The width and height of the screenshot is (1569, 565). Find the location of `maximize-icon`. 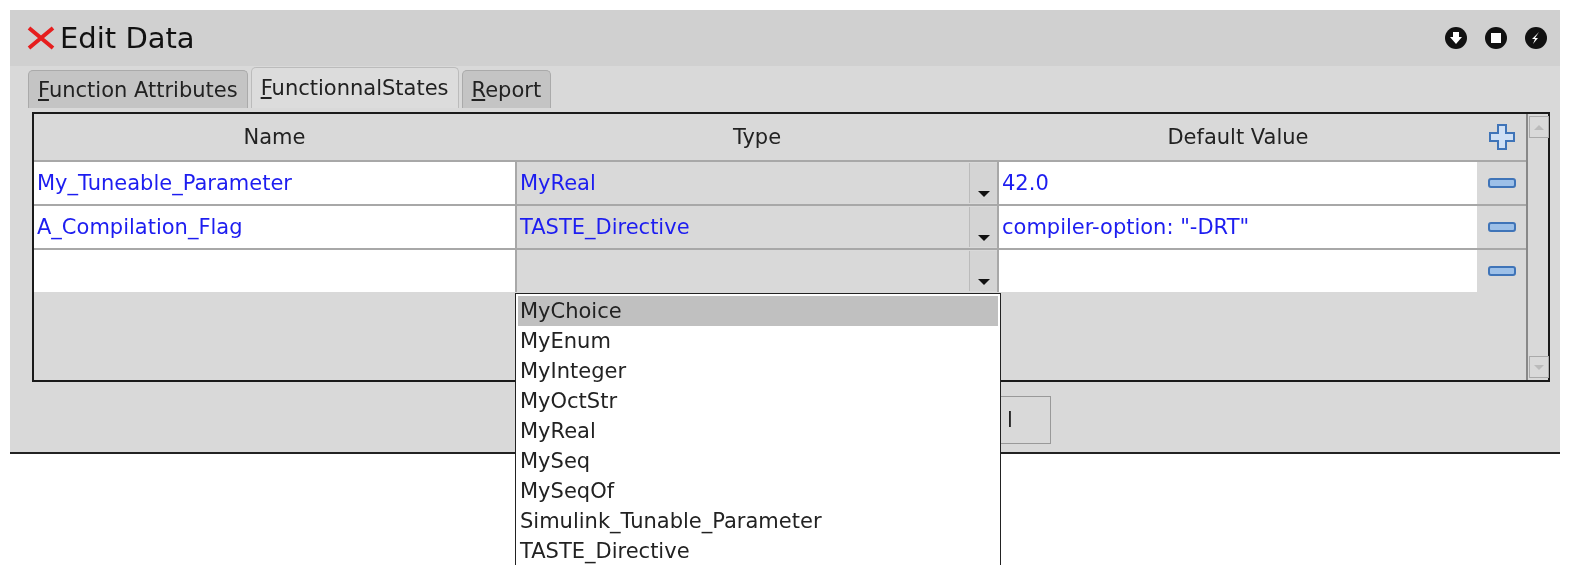

maximize-icon is located at coordinates (1496, 38).